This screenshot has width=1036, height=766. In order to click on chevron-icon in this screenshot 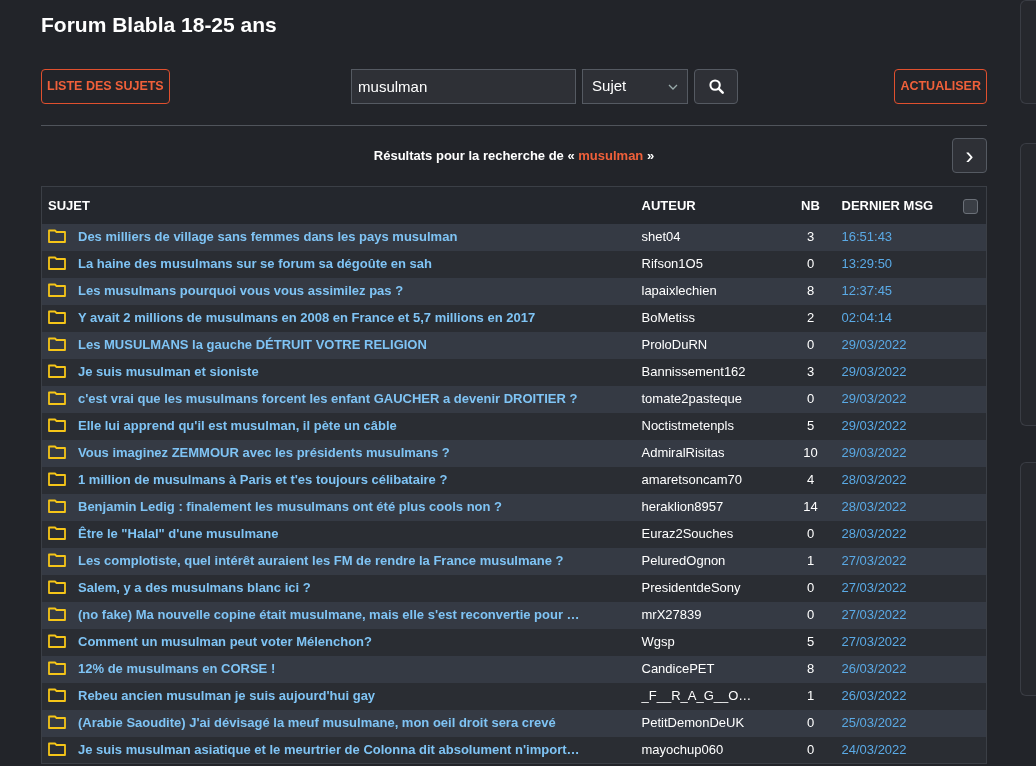, I will do `click(673, 86)`.